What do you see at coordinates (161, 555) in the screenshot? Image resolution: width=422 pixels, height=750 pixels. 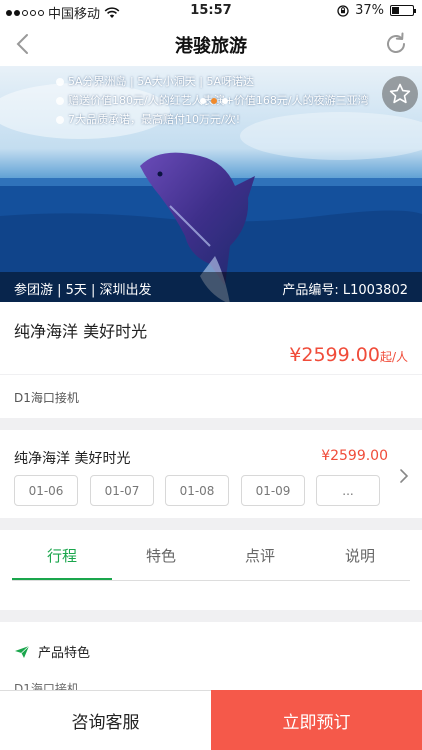 I see `tab-features: 特色` at bounding box center [161, 555].